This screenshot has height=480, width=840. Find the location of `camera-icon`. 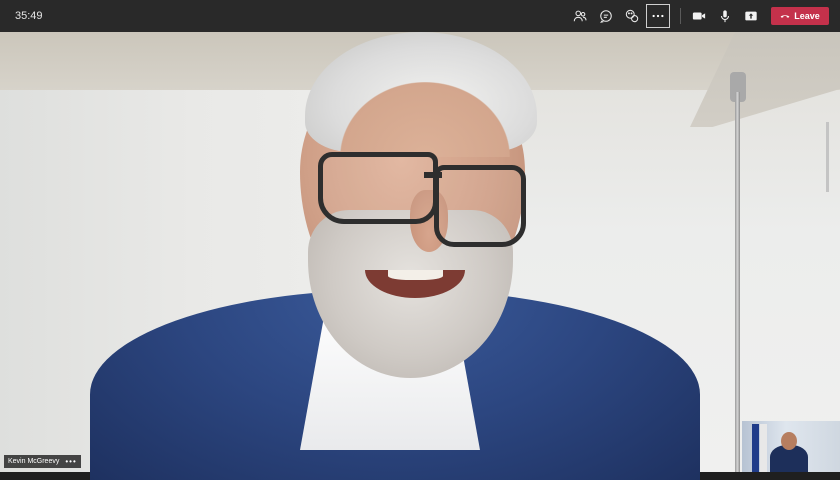

camera-icon is located at coordinates (699, 16).